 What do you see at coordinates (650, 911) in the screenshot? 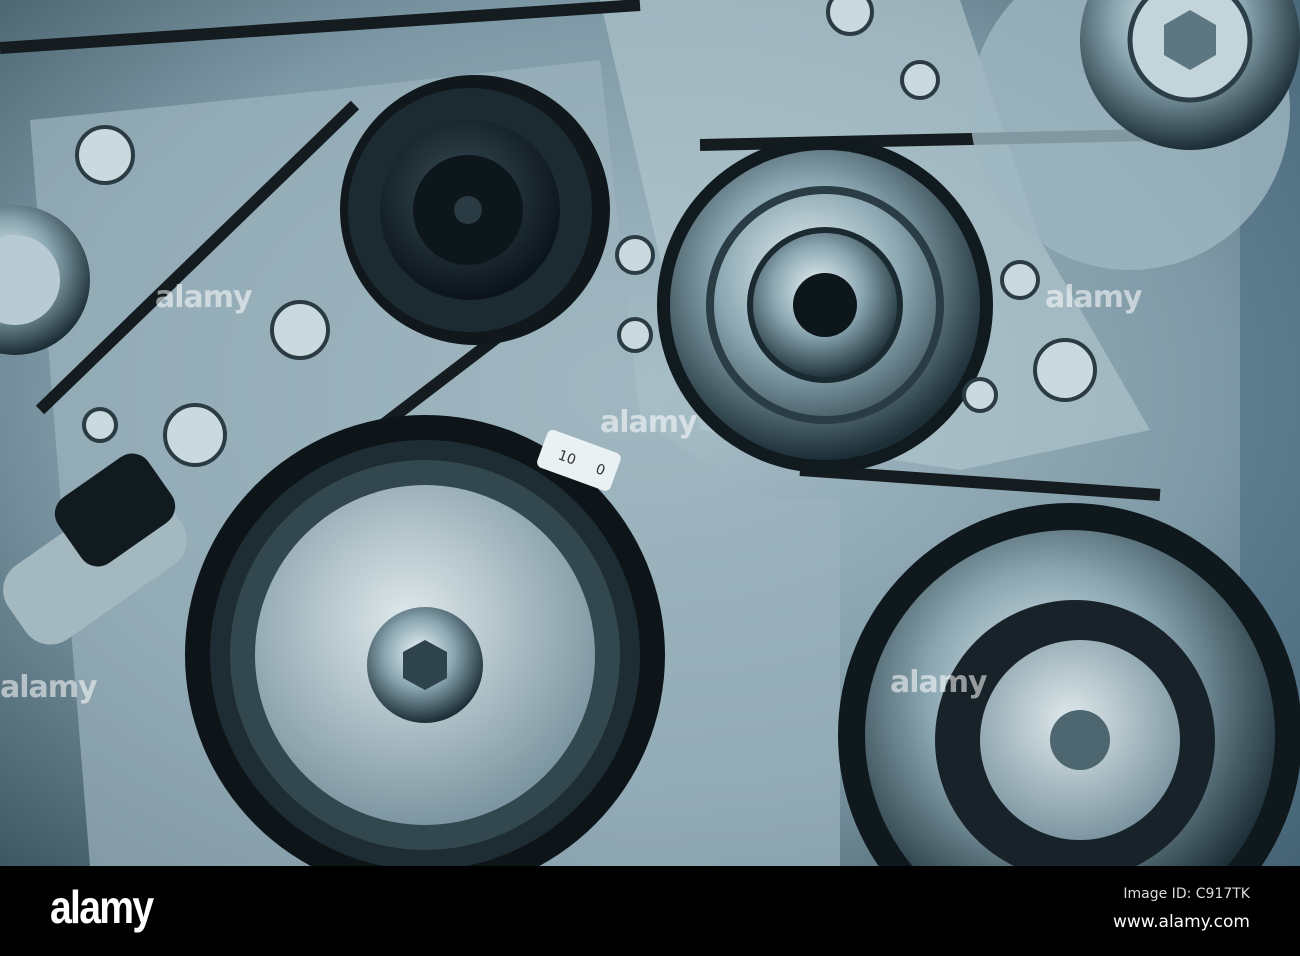
I see `footer-bar: alamy Image ID: C917TK www.alamy.com` at bounding box center [650, 911].